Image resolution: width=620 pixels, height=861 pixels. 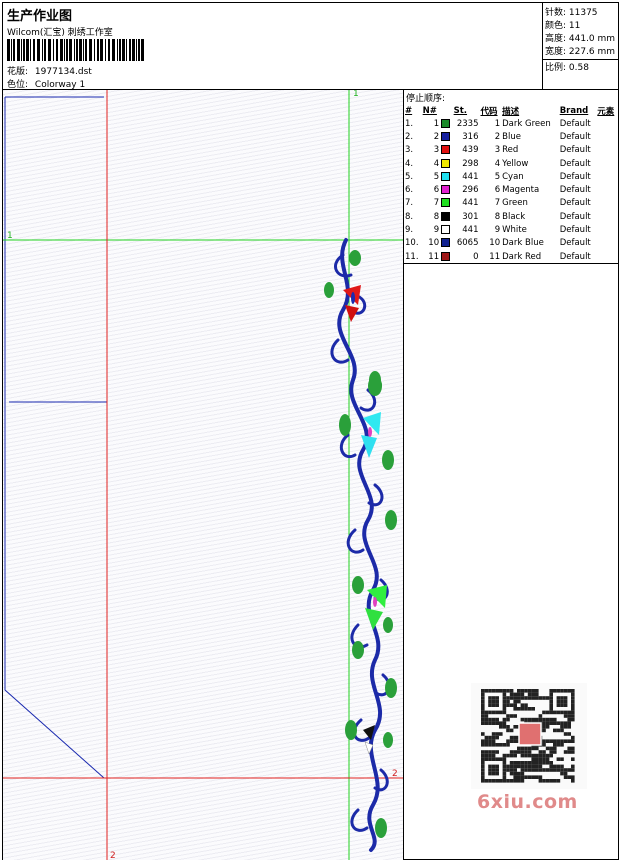 What do you see at coordinates (409, 216) in the screenshot?
I see `row-index: 8.` at bounding box center [409, 216].